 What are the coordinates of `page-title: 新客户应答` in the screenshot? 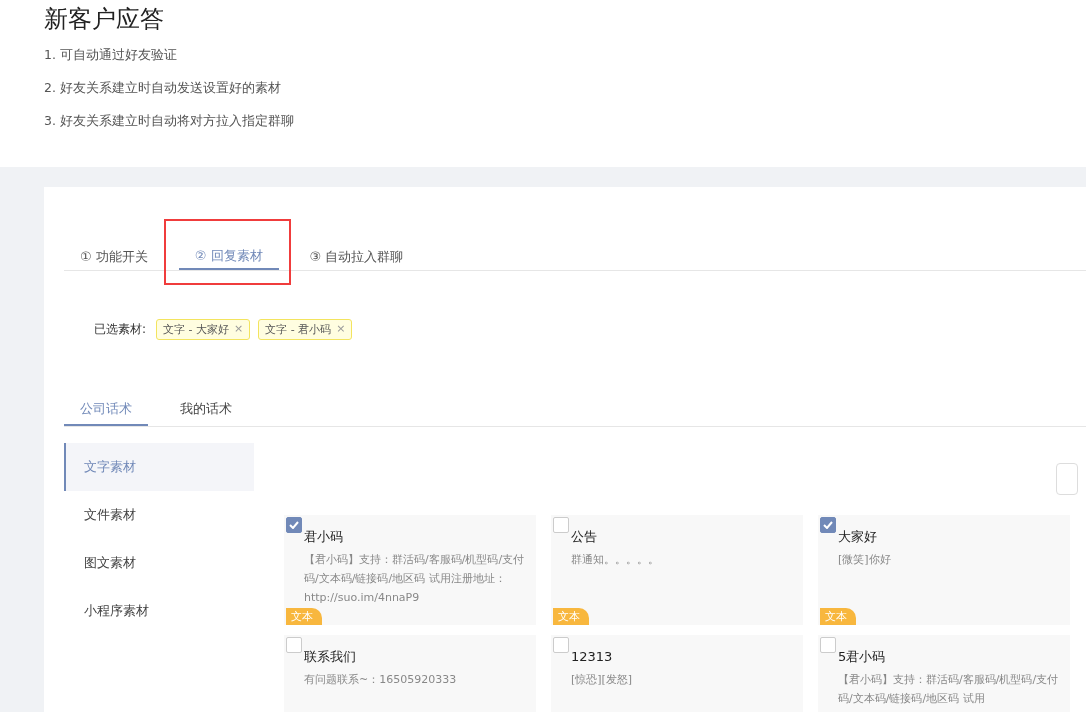 It's located at (104, 19).